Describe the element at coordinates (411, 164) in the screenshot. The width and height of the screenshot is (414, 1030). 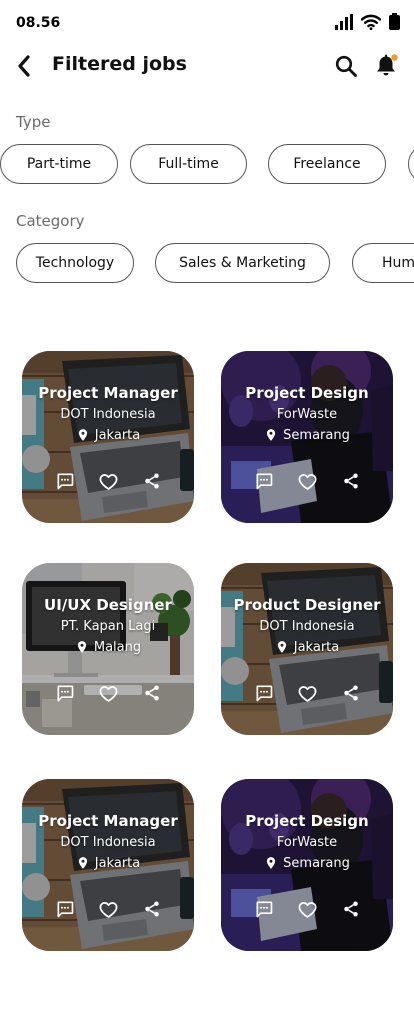
I see `chip-more-type` at that location.